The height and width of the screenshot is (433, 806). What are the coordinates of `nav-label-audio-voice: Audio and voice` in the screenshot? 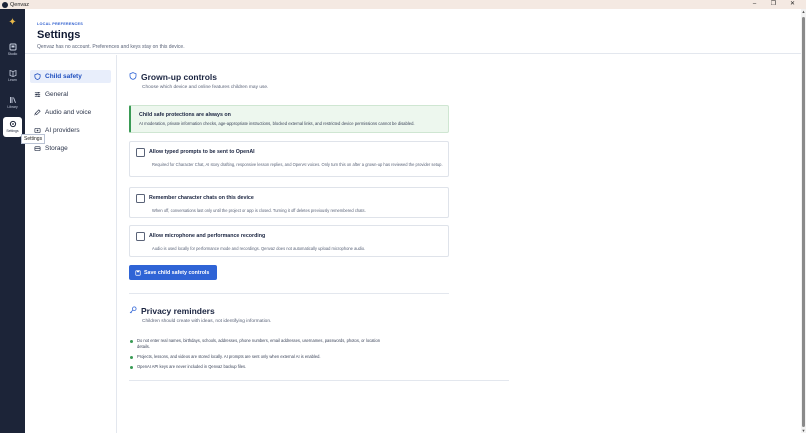 It's located at (68, 112).